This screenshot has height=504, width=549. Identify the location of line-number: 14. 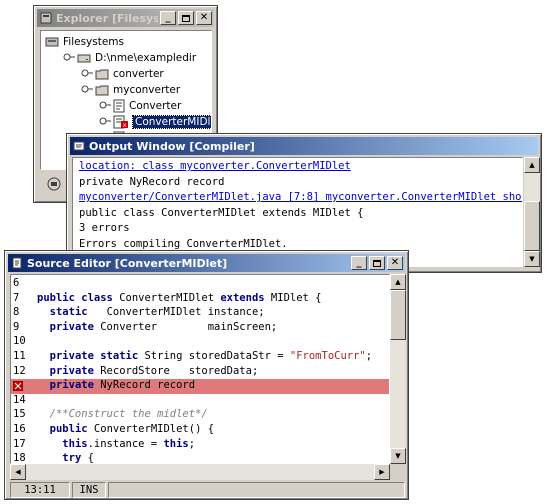
(19, 399).